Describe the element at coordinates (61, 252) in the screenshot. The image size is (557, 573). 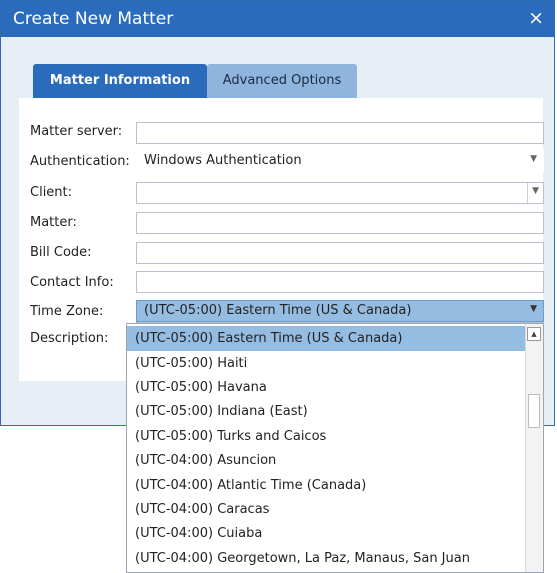
I see `bill-code-label: Bill Code:` at that location.